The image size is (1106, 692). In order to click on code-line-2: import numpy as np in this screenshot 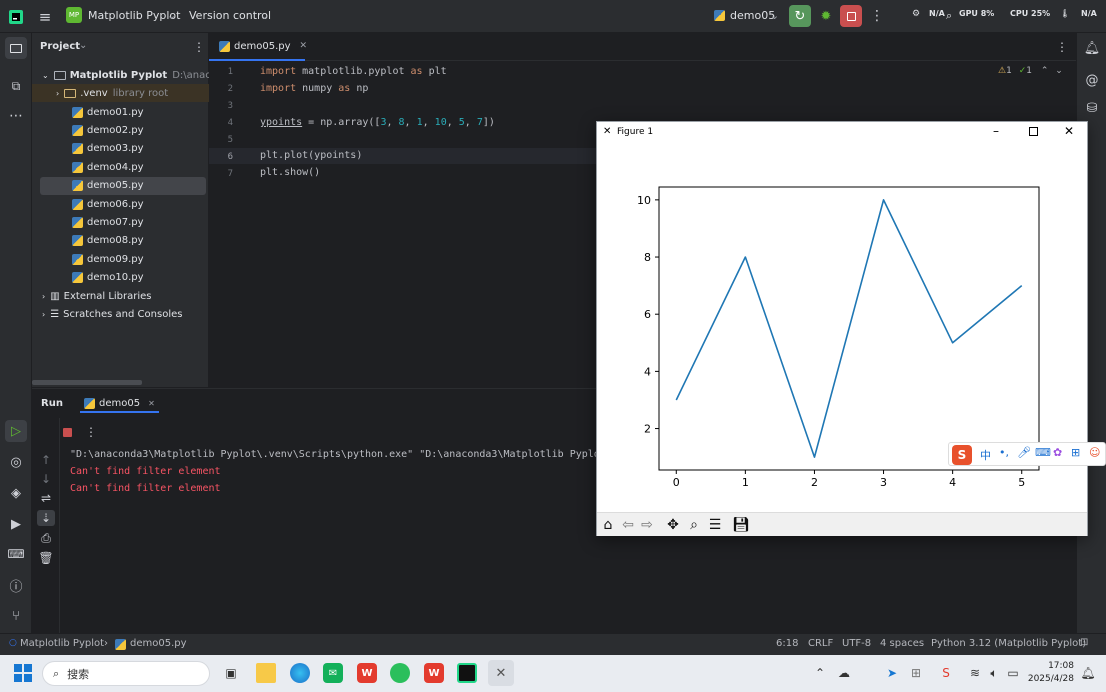, I will do `click(314, 88)`.